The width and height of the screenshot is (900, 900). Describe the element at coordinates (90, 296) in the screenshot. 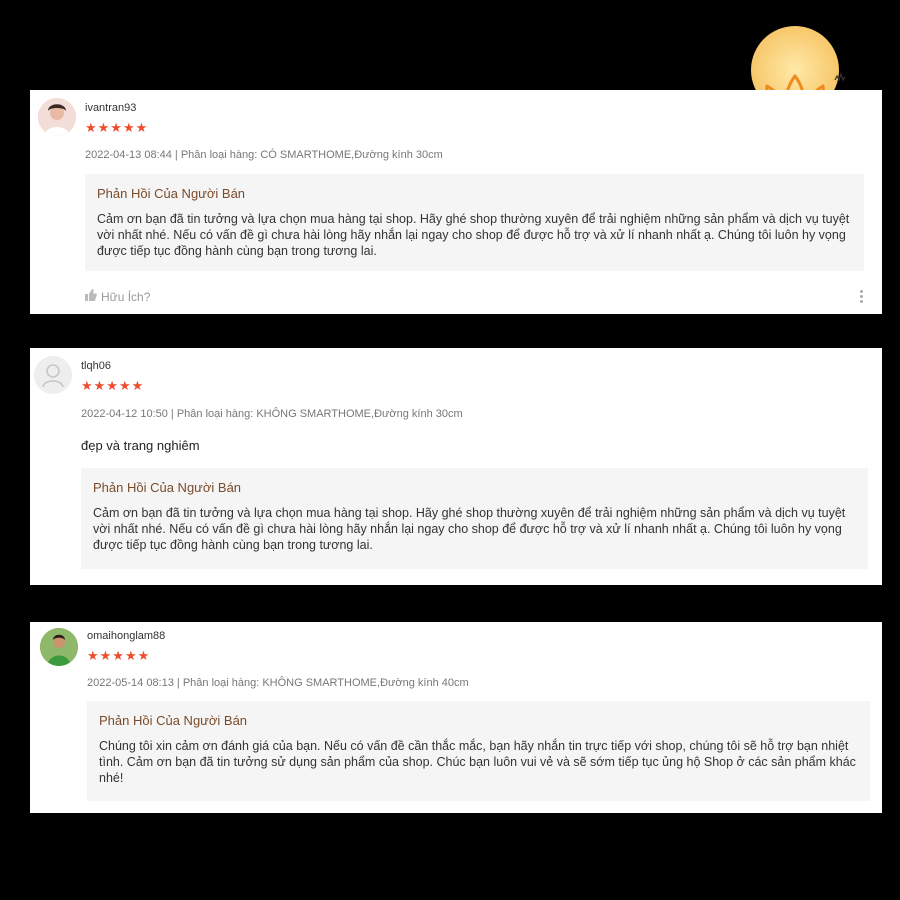

I see `thumbs-up-icon` at that location.